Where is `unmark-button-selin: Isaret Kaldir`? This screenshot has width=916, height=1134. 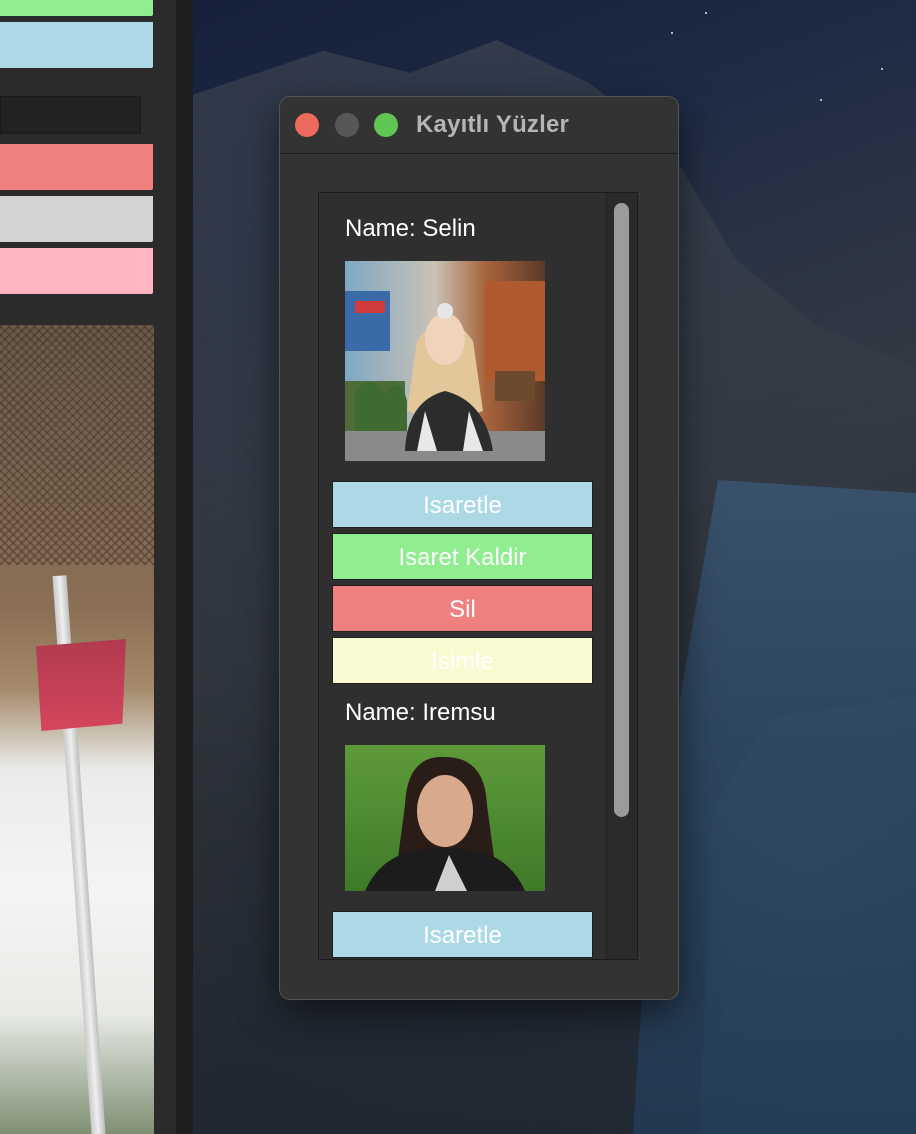 unmark-button-selin: Isaret Kaldir is located at coordinates (462, 556).